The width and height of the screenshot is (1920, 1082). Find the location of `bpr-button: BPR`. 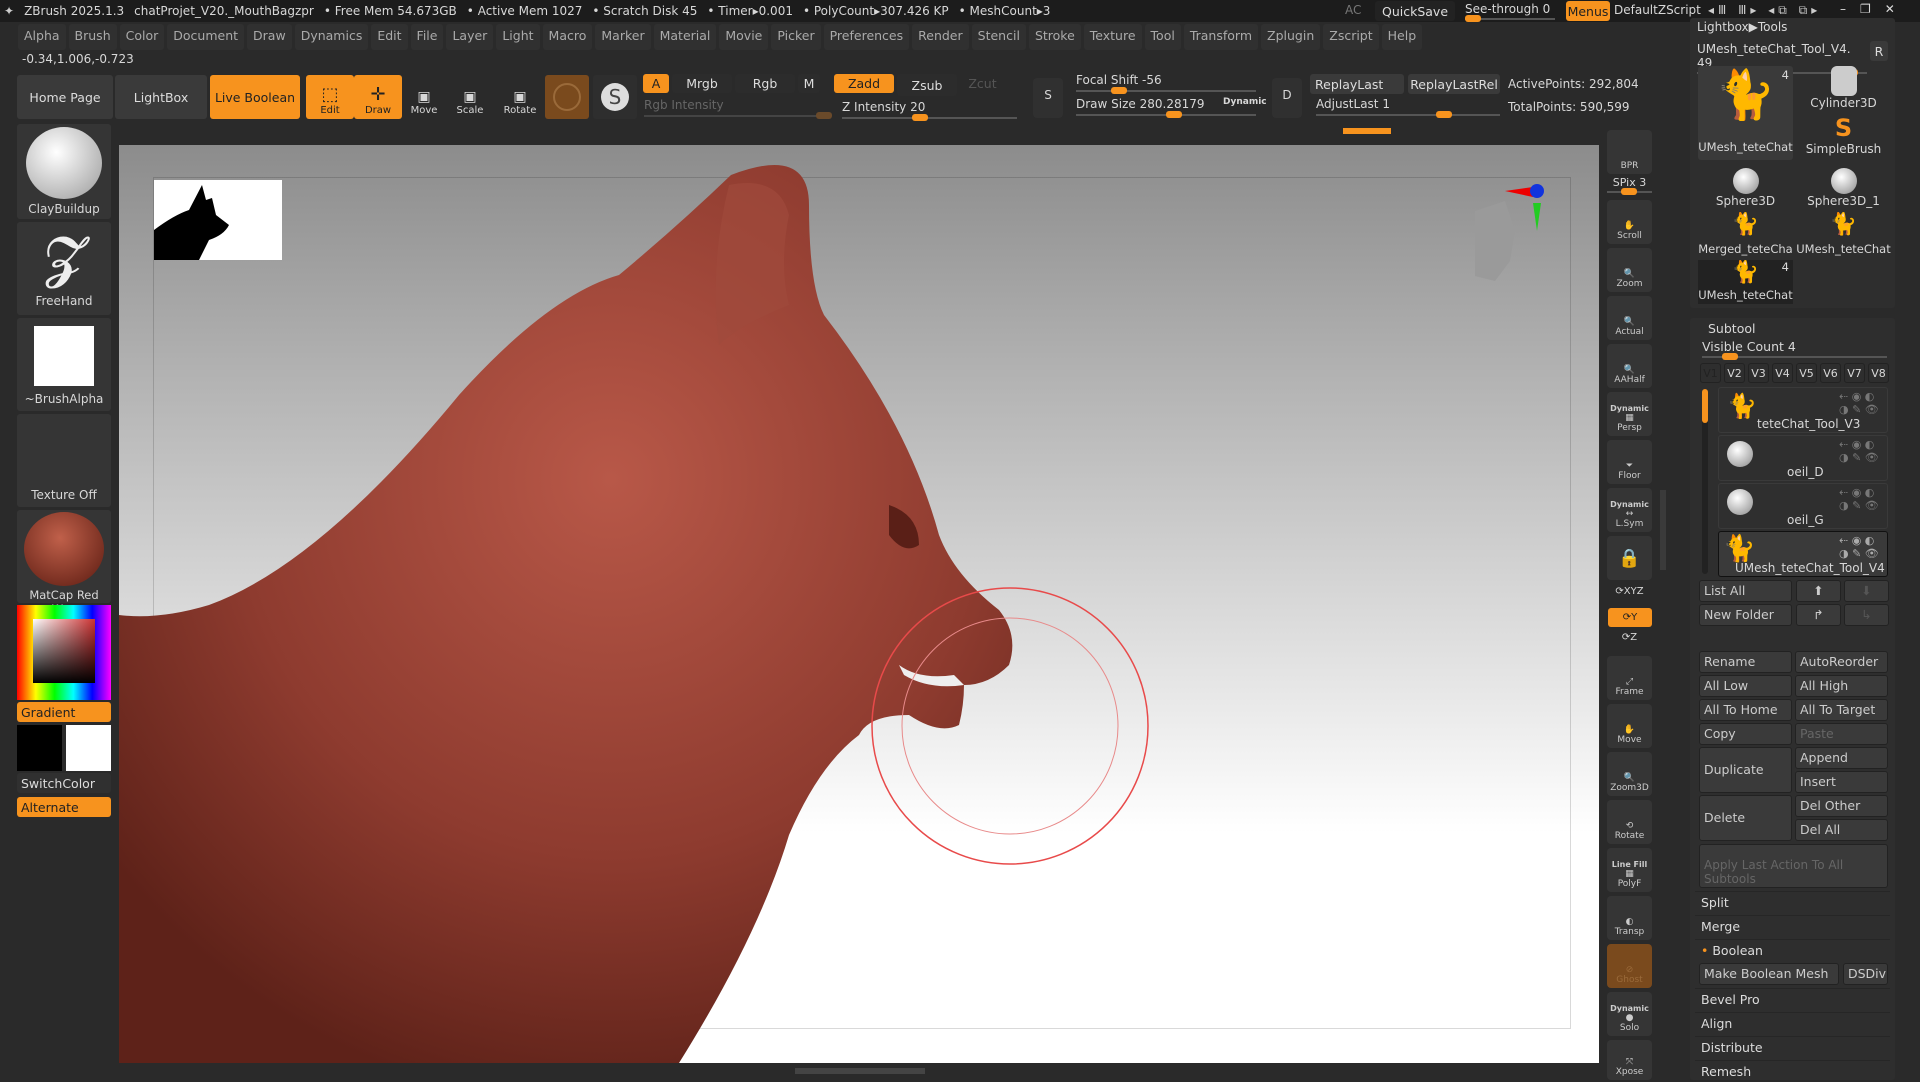

bpr-button: BPR is located at coordinates (1629, 152).